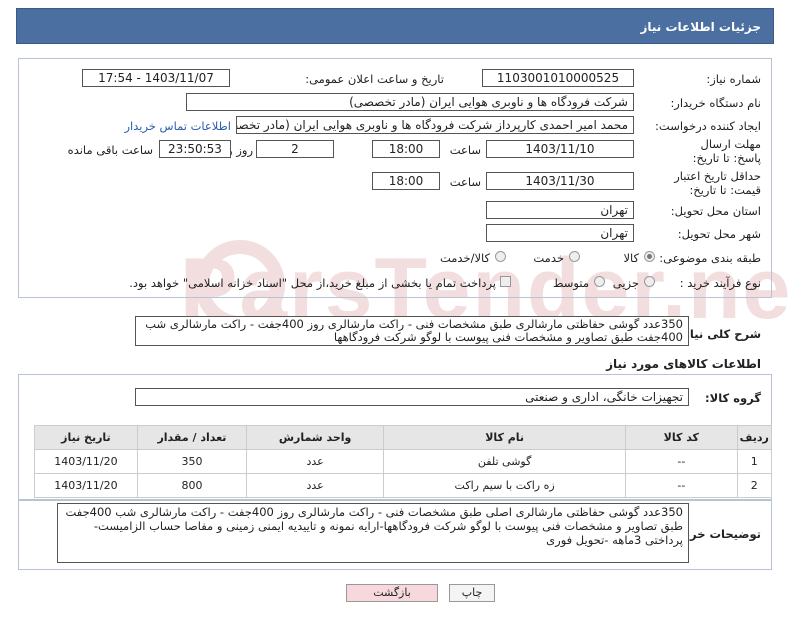 The image size is (789, 620). Describe the element at coordinates (392, 593) in the screenshot. I see `back-button: بازگشت` at that location.